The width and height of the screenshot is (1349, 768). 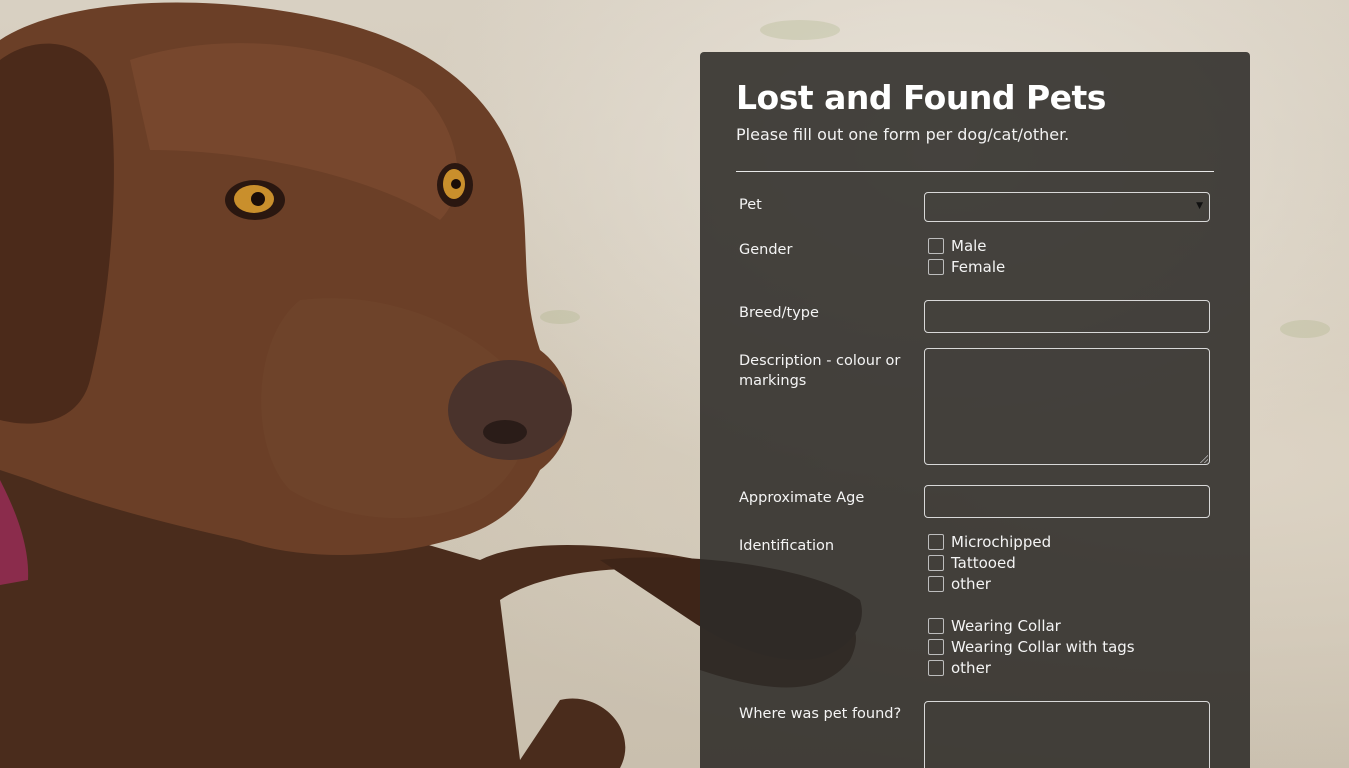 What do you see at coordinates (1001, 541) in the screenshot?
I see `microchipped-label: Microchipped` at bounding box center [1001, 541].